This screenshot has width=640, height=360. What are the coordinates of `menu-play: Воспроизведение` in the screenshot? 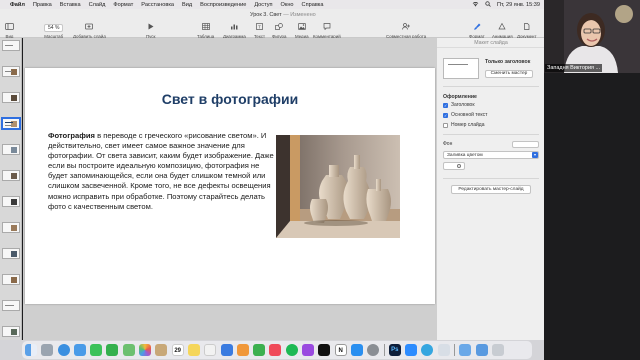 It's located at (223, 5).